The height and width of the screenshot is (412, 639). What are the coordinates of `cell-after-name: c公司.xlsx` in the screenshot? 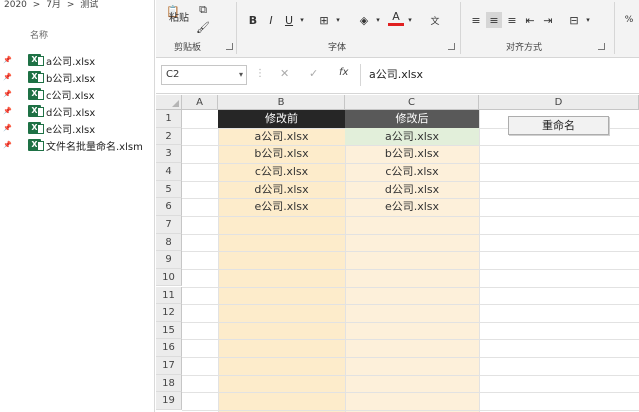 It's located at (412, 172).